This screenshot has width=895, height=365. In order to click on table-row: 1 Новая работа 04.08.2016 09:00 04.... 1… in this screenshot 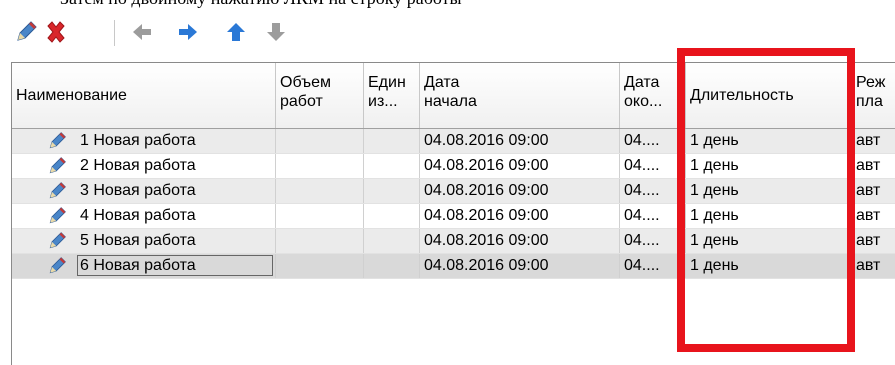, I will do `click(453, 141)`.